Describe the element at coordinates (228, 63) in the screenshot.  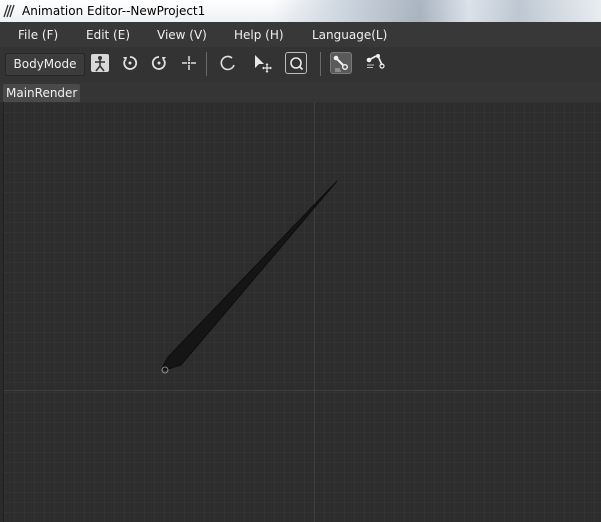
I see `rotate-icon` at that location.